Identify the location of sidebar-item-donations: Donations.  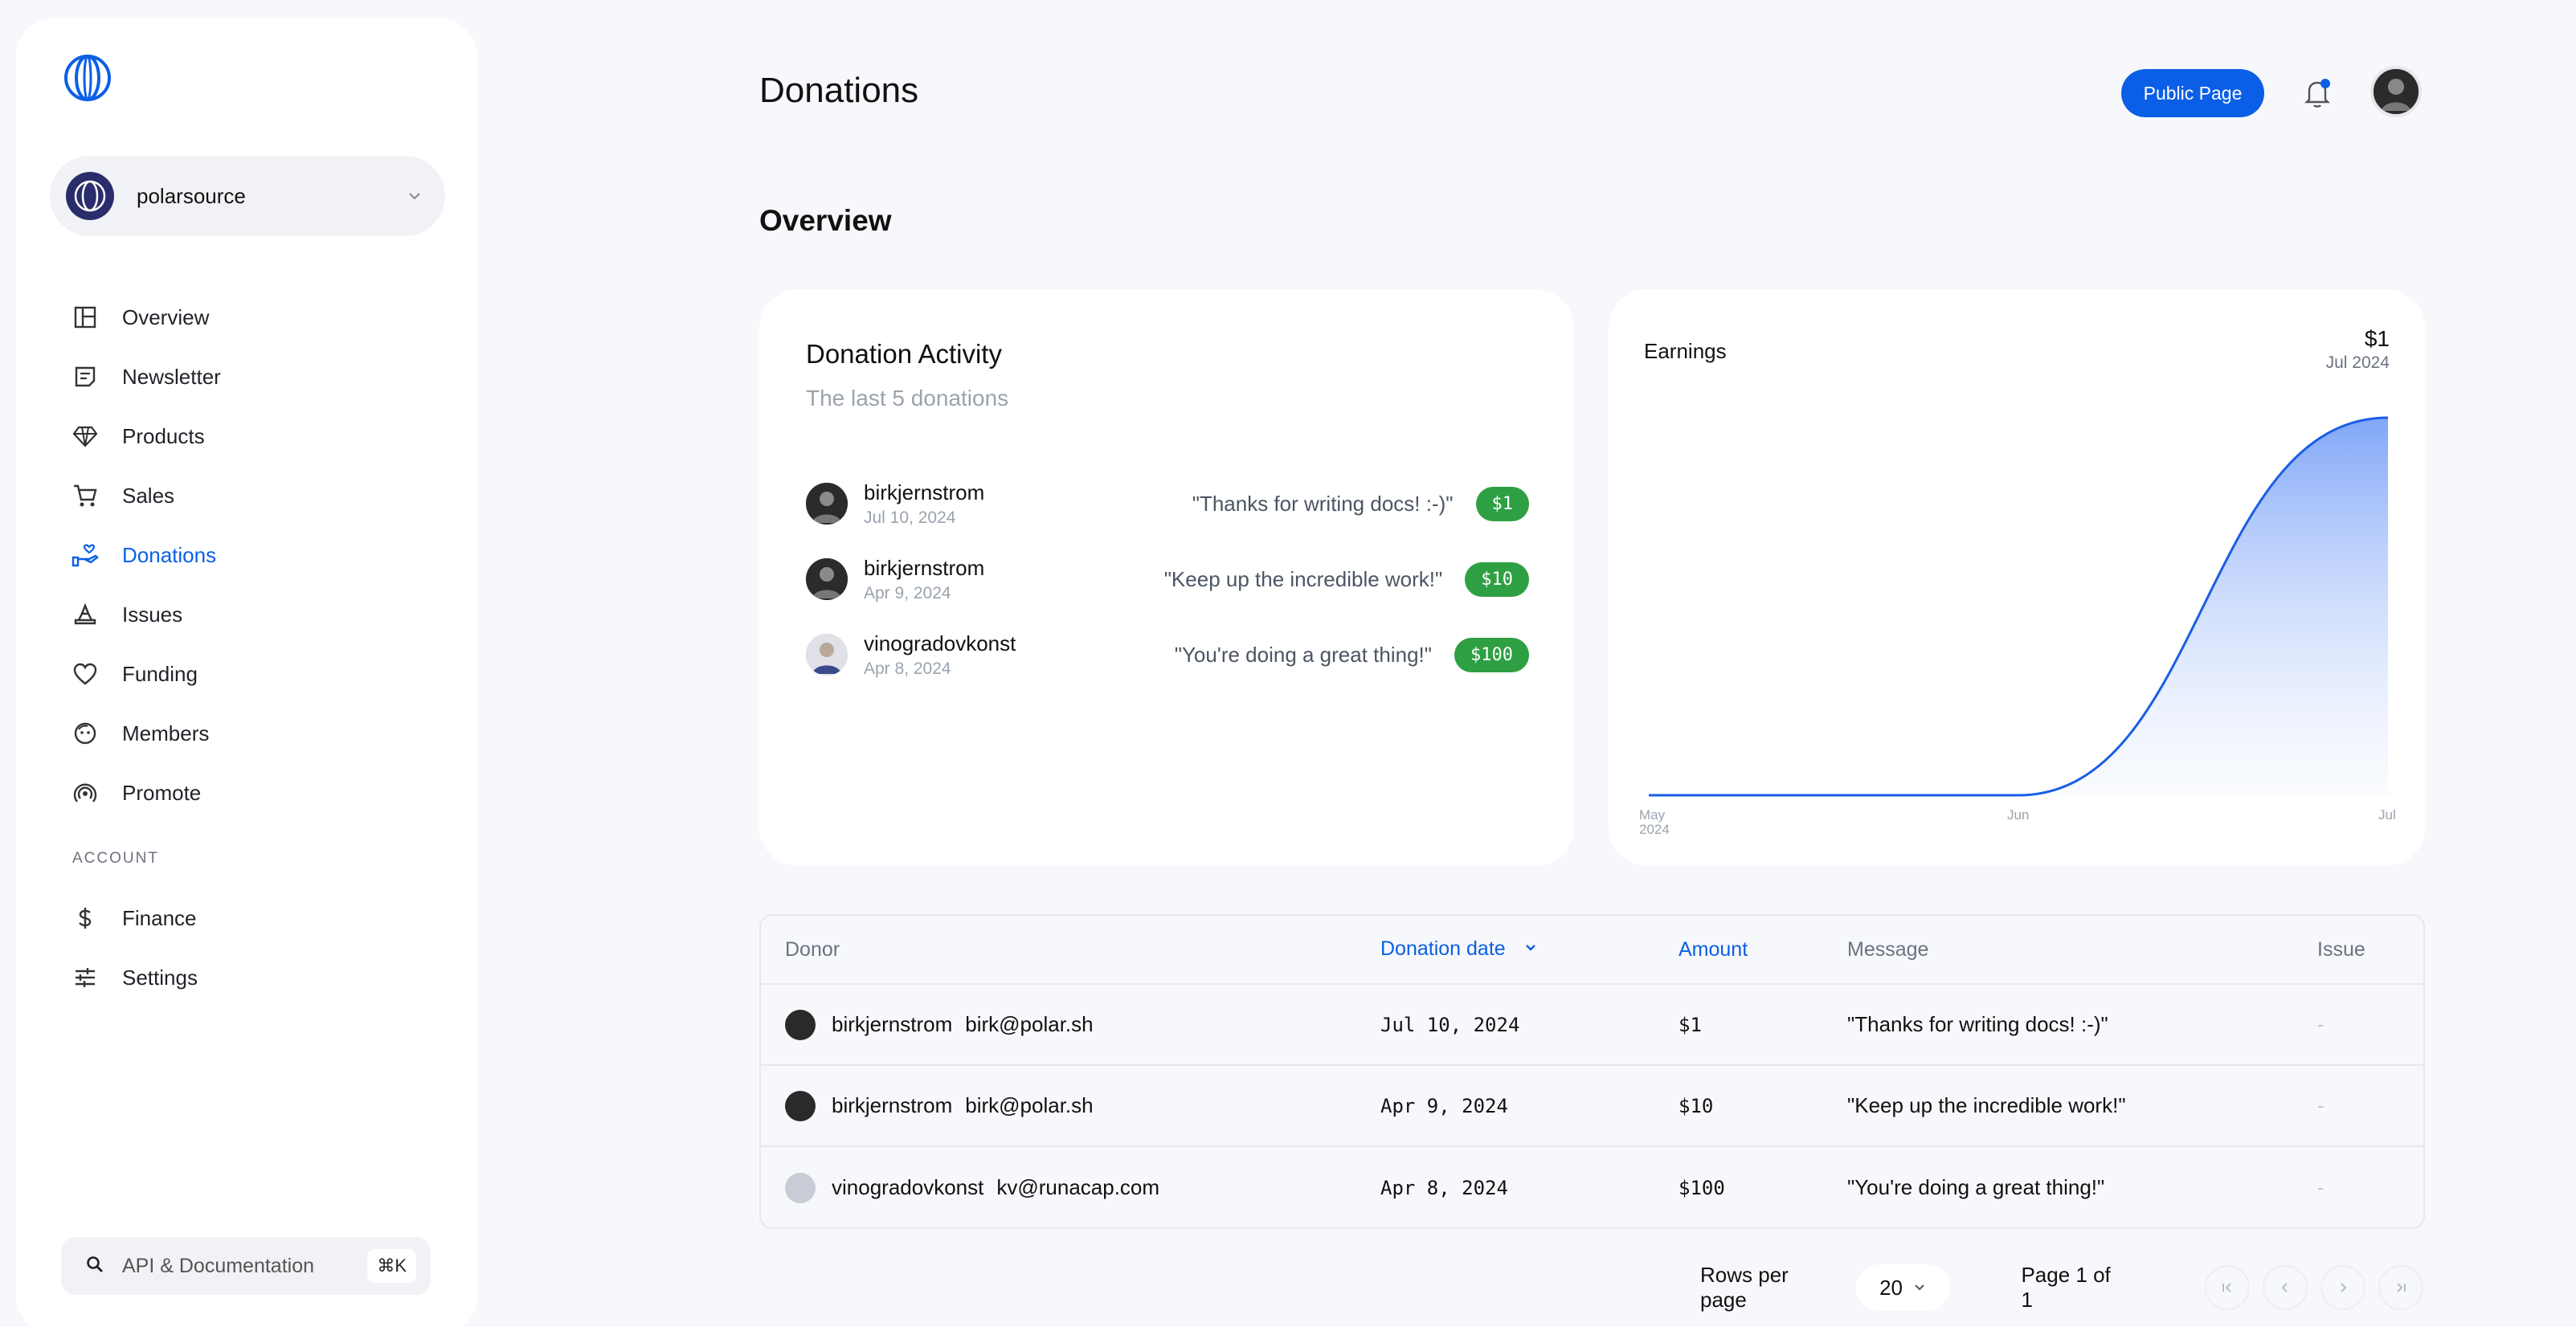
(256, 555).